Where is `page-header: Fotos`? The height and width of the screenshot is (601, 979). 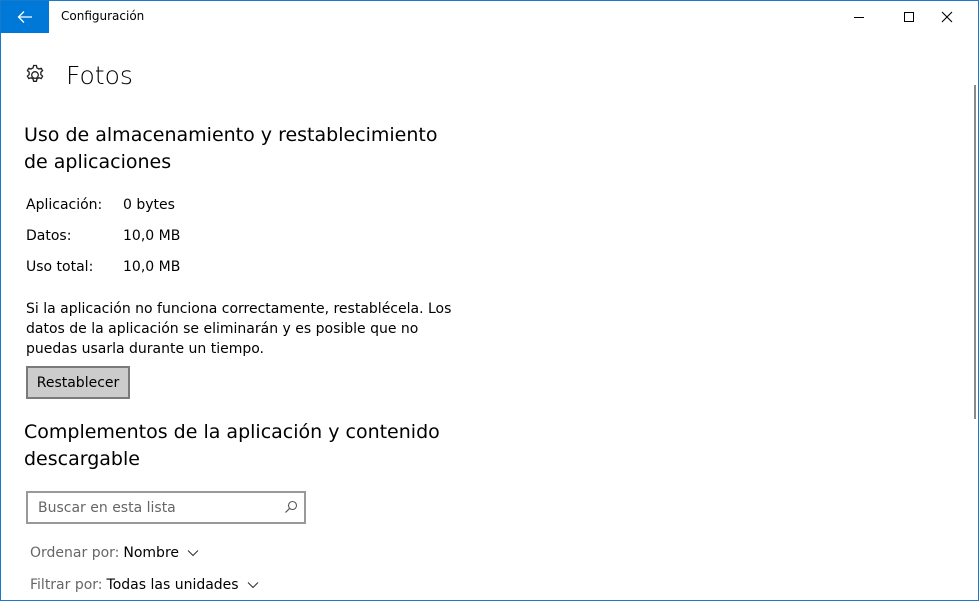
page-header: Fotos is located at coordinates (78, 75).